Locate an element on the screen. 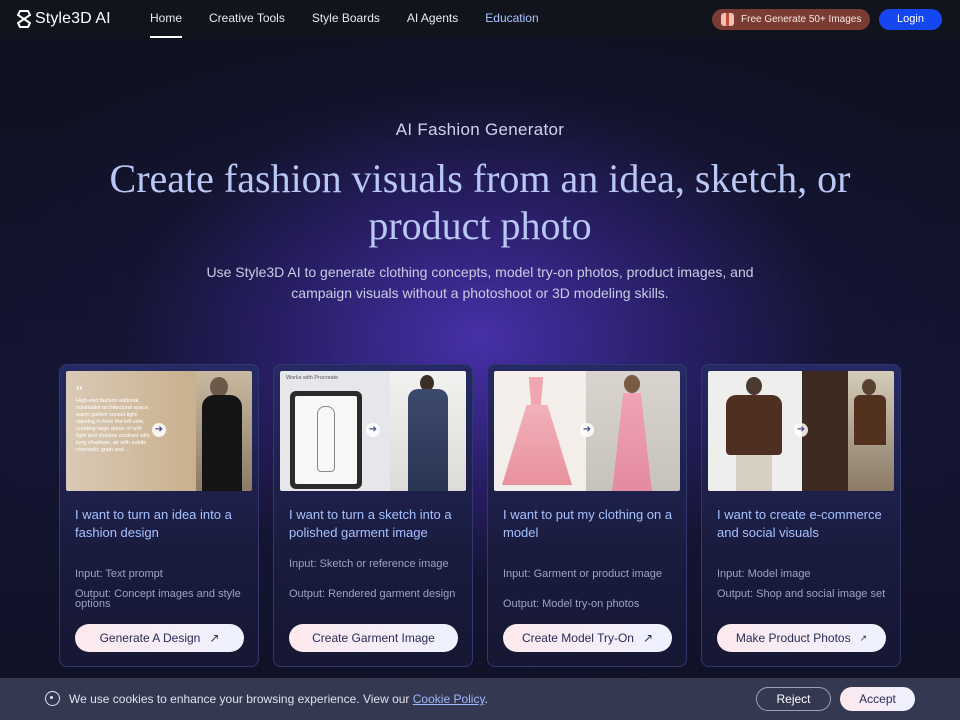 The height and width of the screenshot is (720, 960). detail-photo is located at coordinates (825, 431).